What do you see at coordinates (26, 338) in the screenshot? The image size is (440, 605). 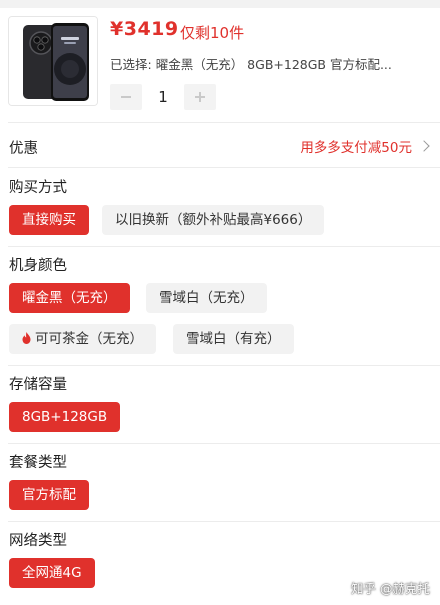 I see `flame-icon` at bounding box center [26, 338].